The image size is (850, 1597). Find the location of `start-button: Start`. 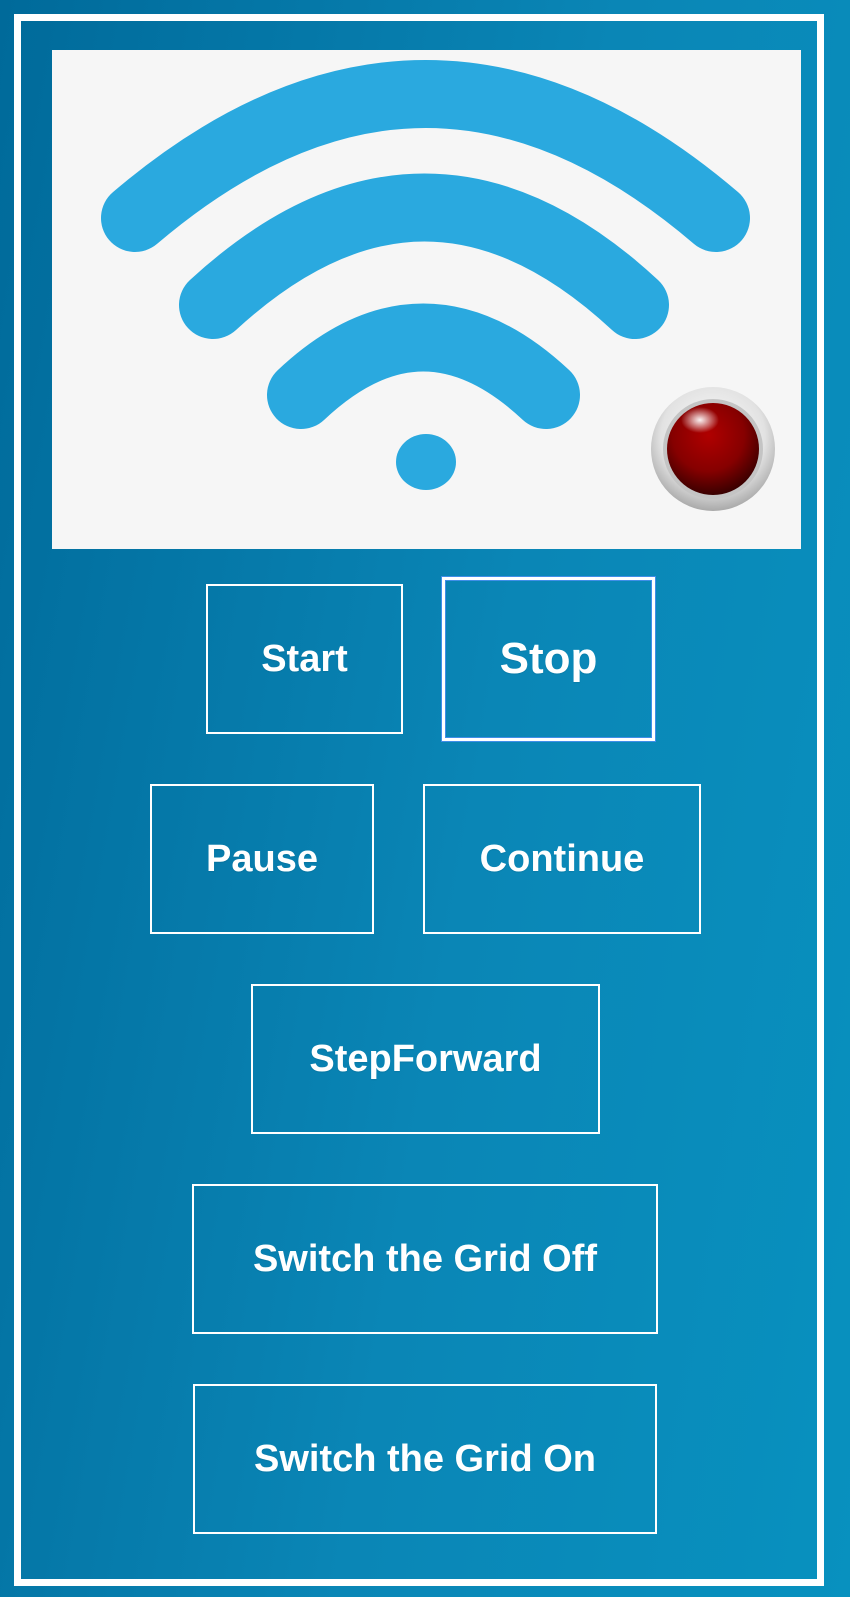

start-button: Start is located at coordinates (304, 659).